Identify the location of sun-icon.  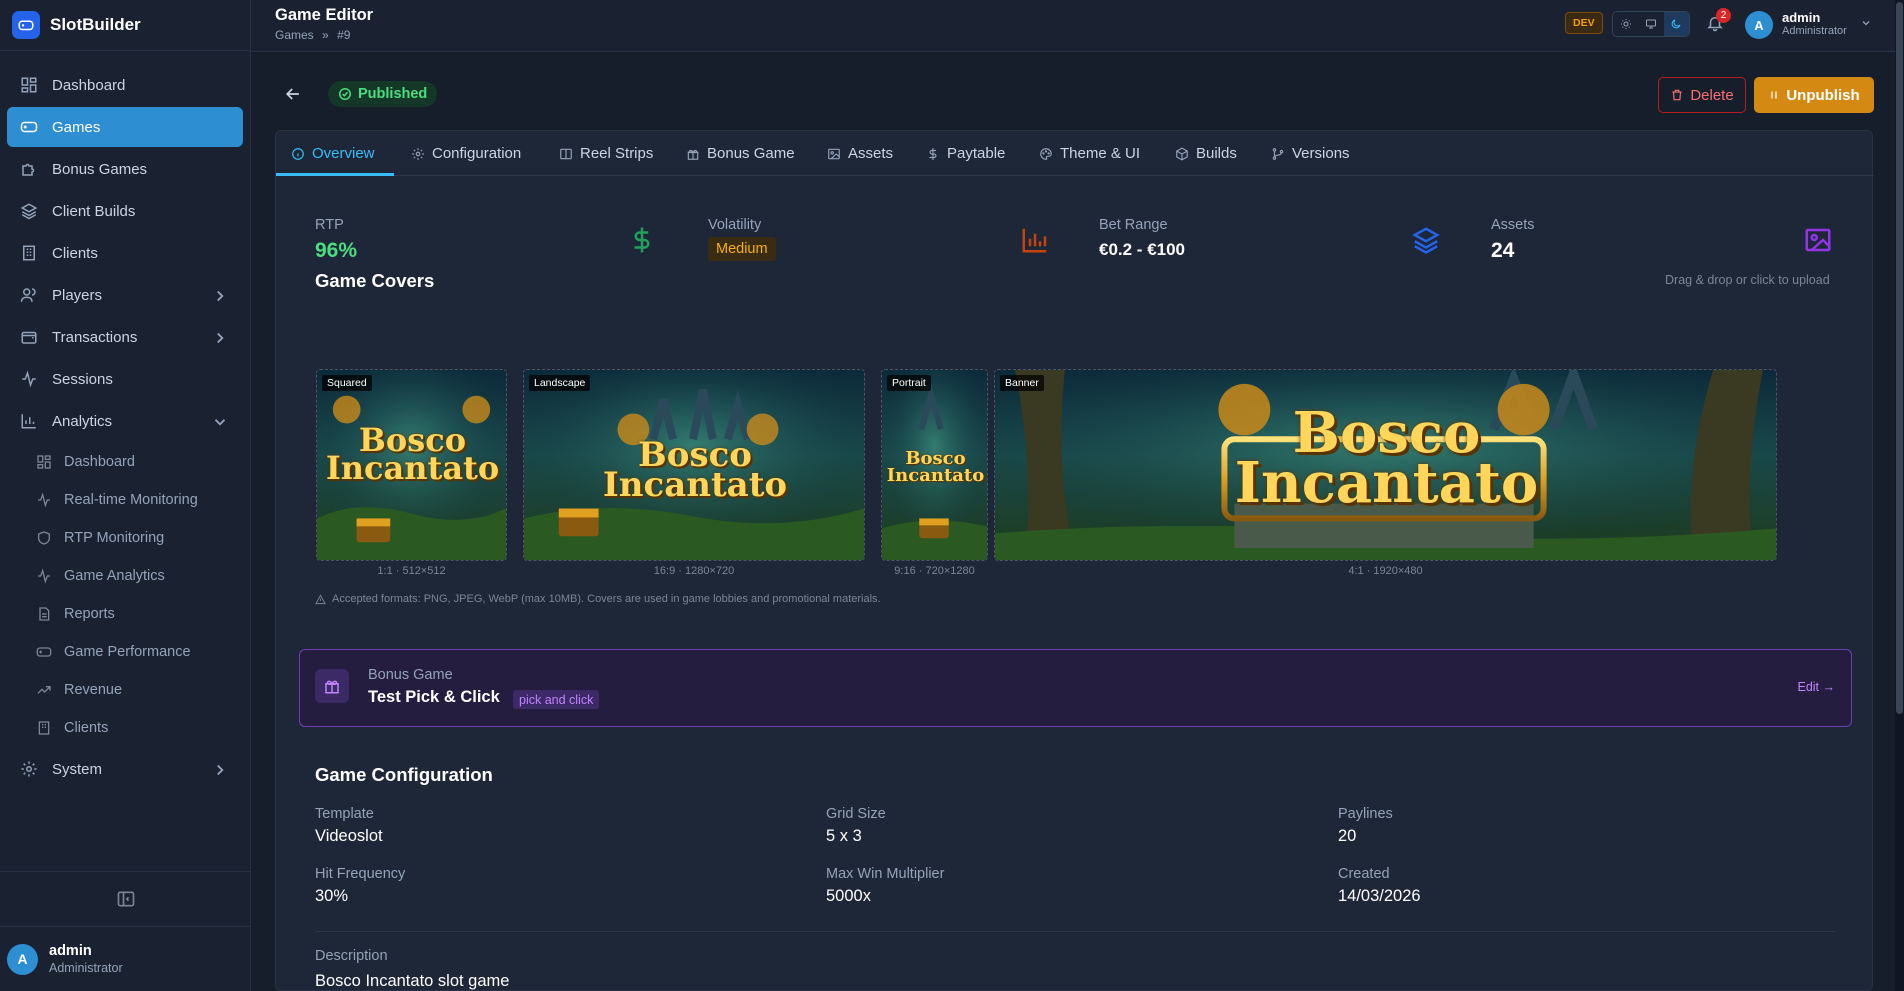
(1625, 24).